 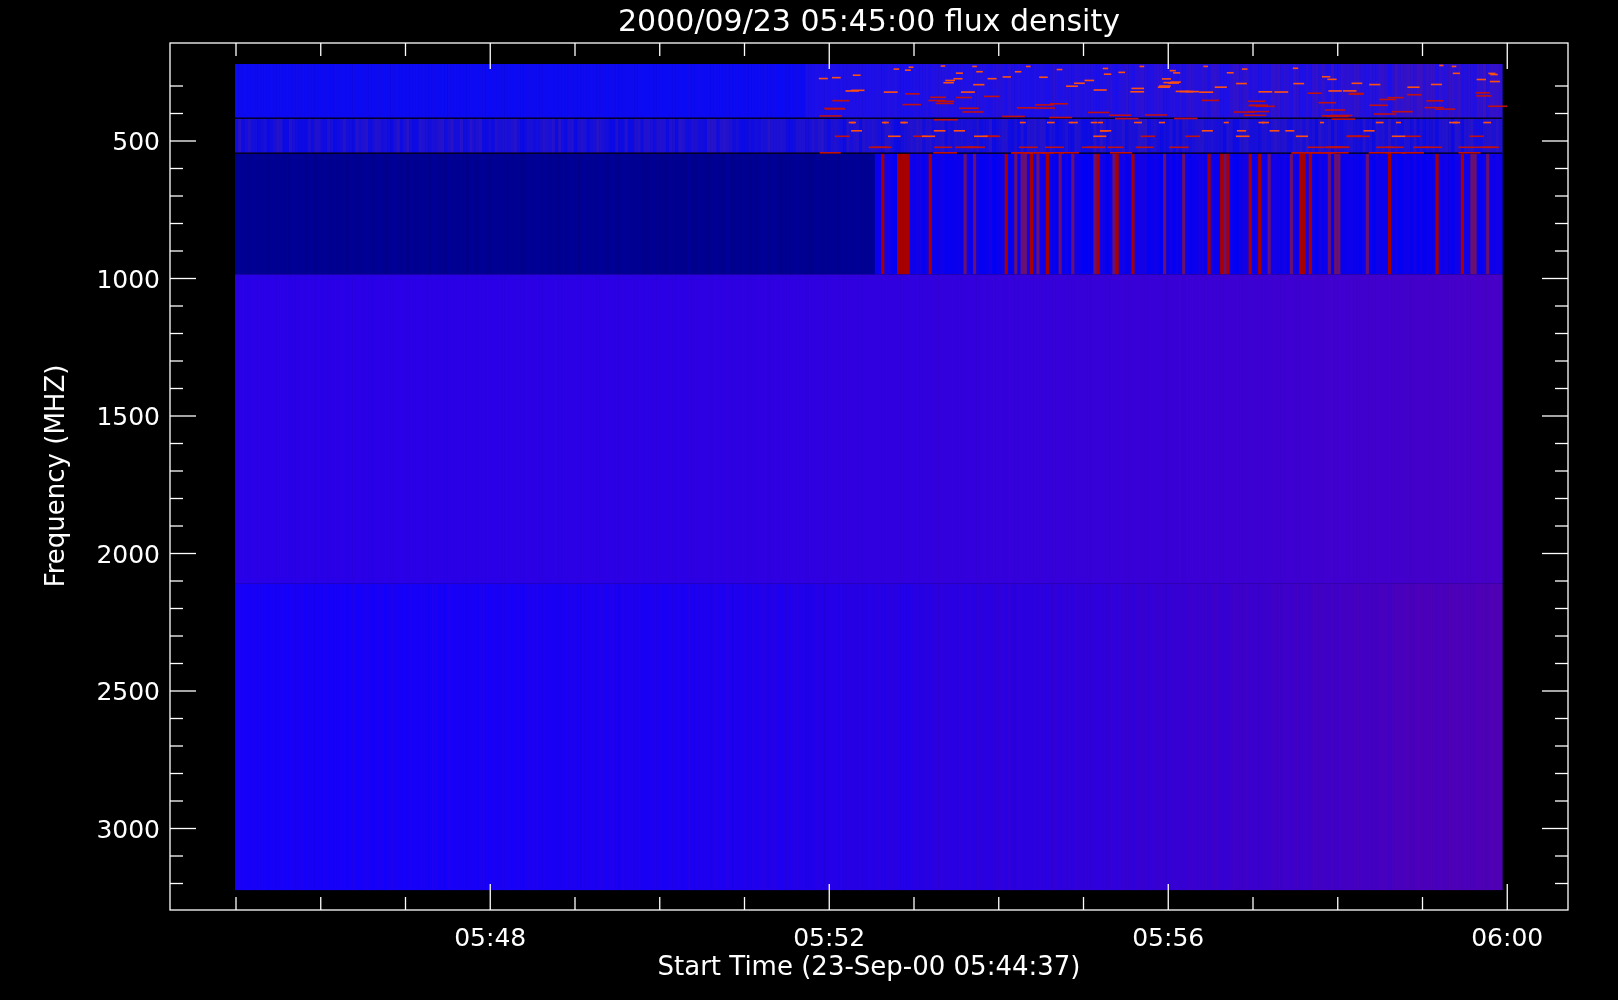 What do you see at coordinates (128, 829) in the screenshot?
I see `axis-tick-label: 3000` at bounding box center [128, 829].